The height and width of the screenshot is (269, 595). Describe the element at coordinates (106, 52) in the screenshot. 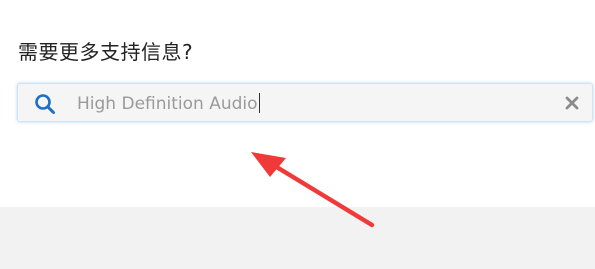

I see `page-title: 需要更多支持信息?` at that location.